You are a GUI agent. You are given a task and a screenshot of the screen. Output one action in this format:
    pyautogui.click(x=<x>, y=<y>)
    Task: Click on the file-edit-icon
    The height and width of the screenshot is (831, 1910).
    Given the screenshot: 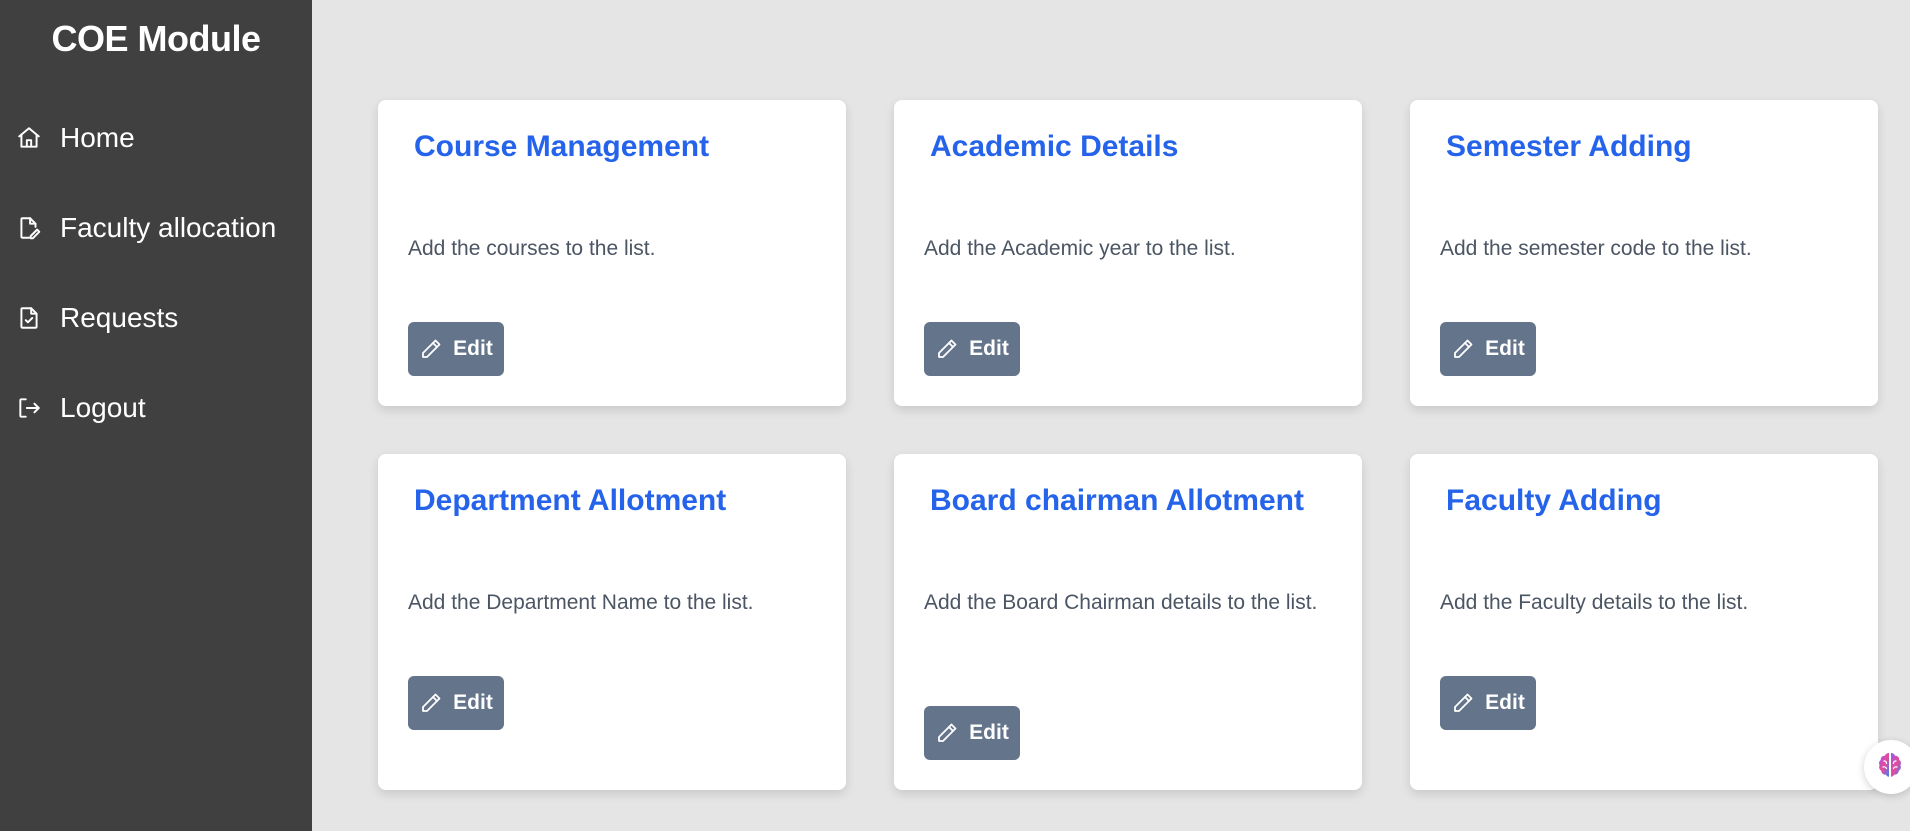 What is the action you would take?
    pyautogui.click(x=29, y=228)
    